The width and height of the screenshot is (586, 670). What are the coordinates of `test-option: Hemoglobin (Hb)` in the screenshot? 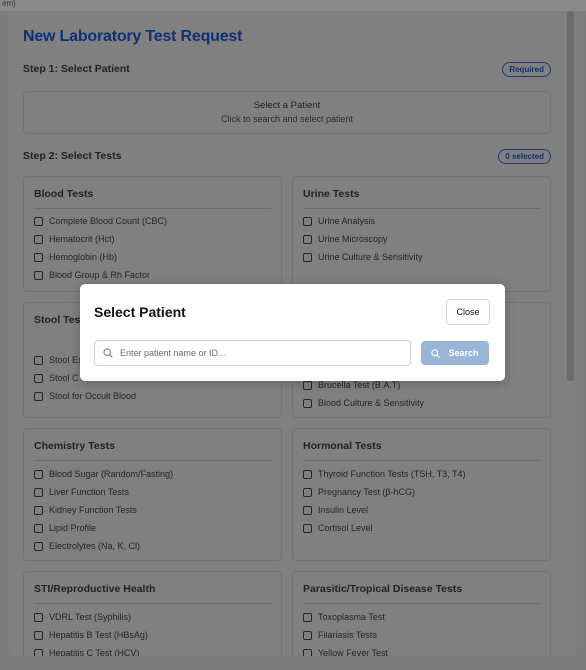 It's located at (75, 257).